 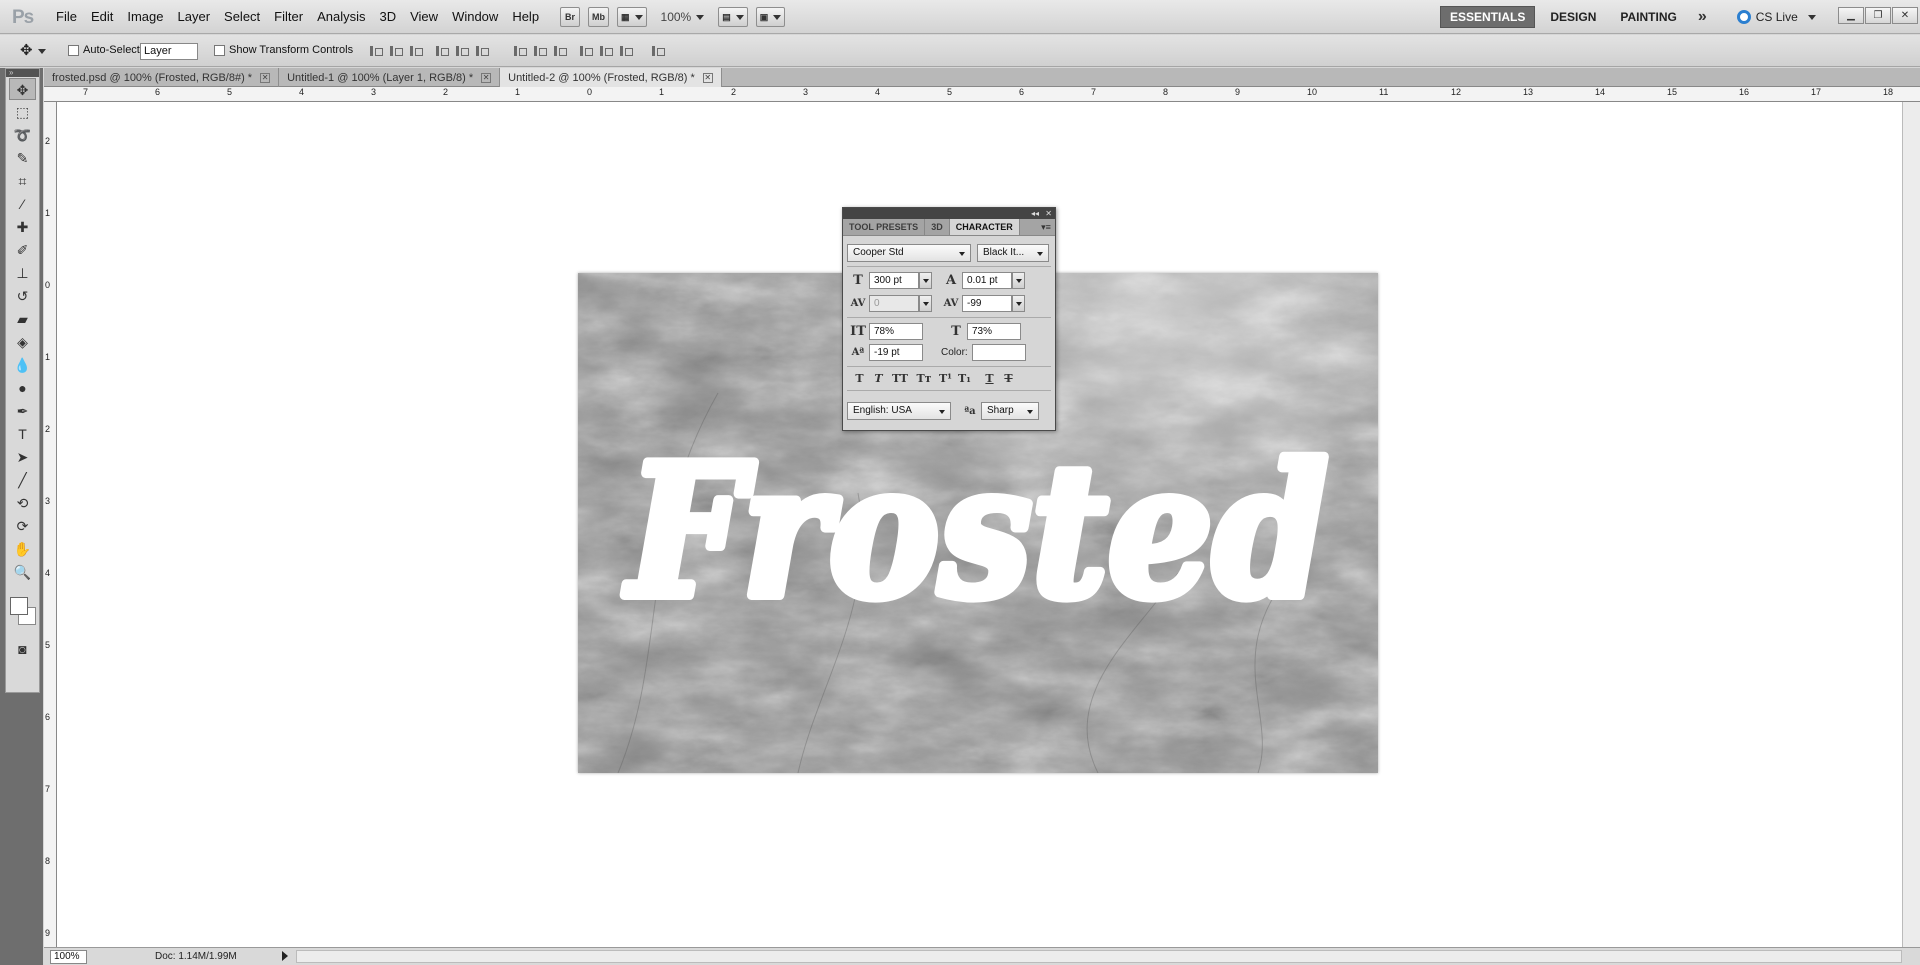 I want to click on healing-brush-tool-icon: ✚, so click(x=22, y=227).